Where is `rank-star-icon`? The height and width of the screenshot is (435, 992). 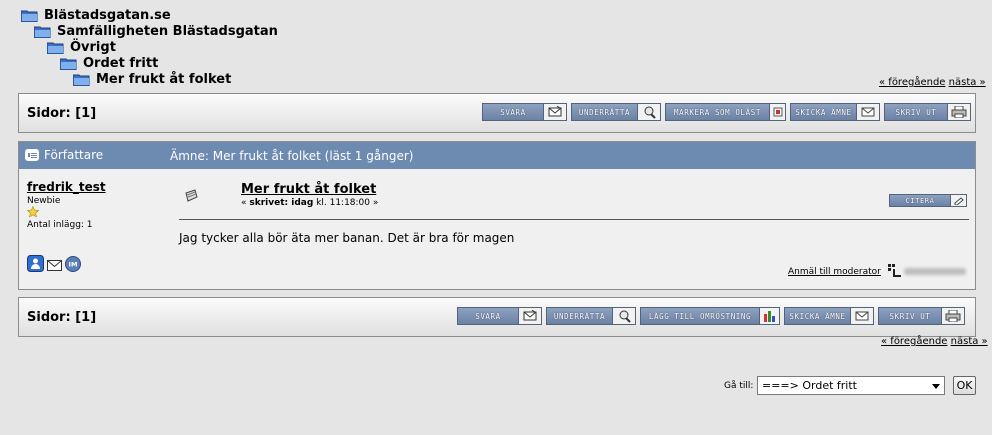
rank-star-icon is located at coordinates (33, 212).